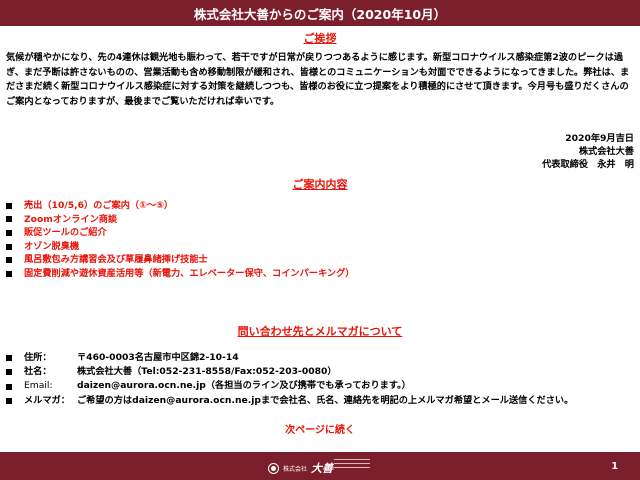  I want to click on list-item: 販促ツールのご紹介, so click(320, 233).